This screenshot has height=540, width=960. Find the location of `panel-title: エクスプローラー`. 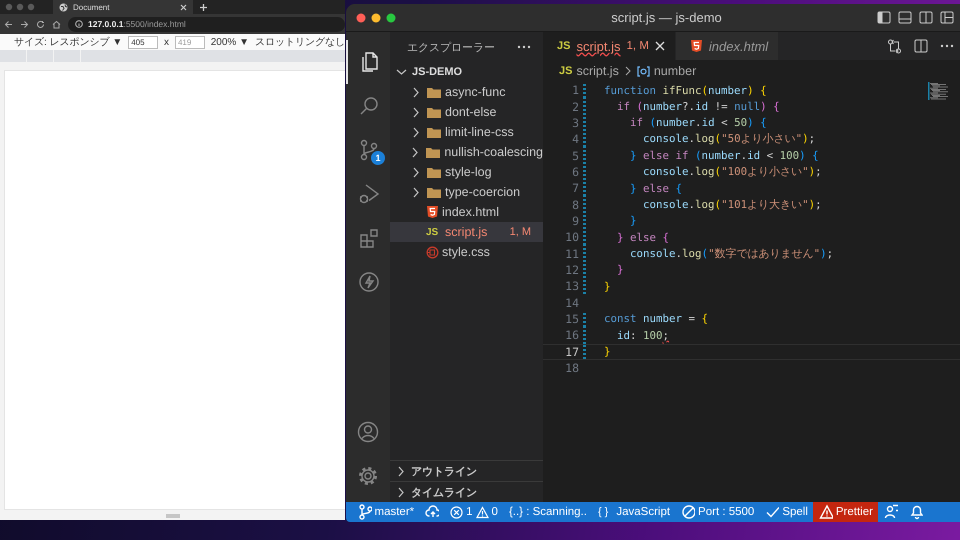

panel-title: エクスプローラー is located at coordinates (451, 47).